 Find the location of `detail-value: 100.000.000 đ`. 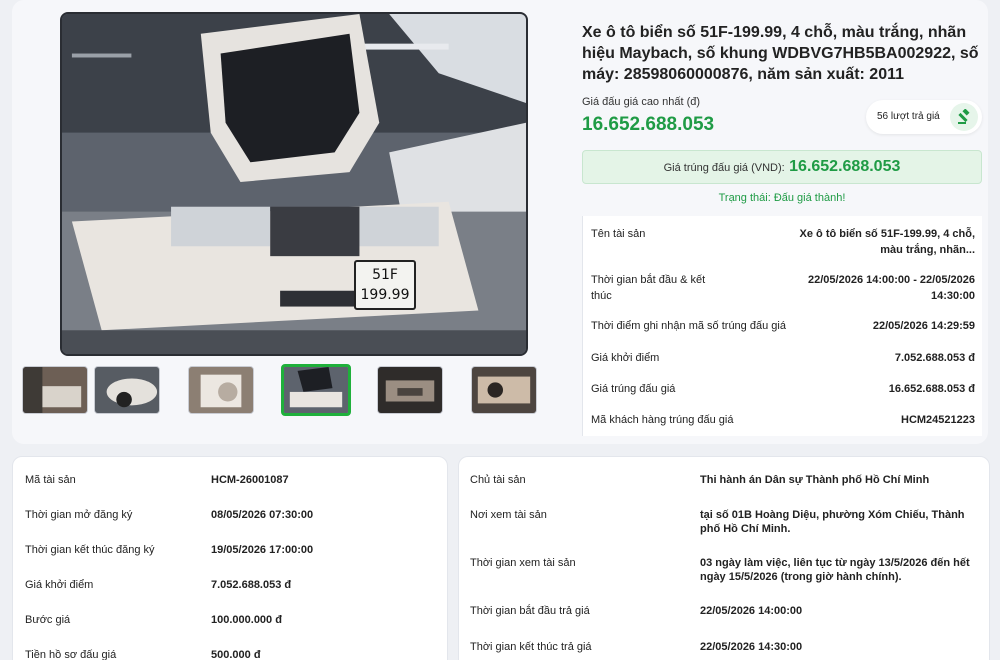

detail-value: 100.000.000 đ is located at coordinates (246, 620).